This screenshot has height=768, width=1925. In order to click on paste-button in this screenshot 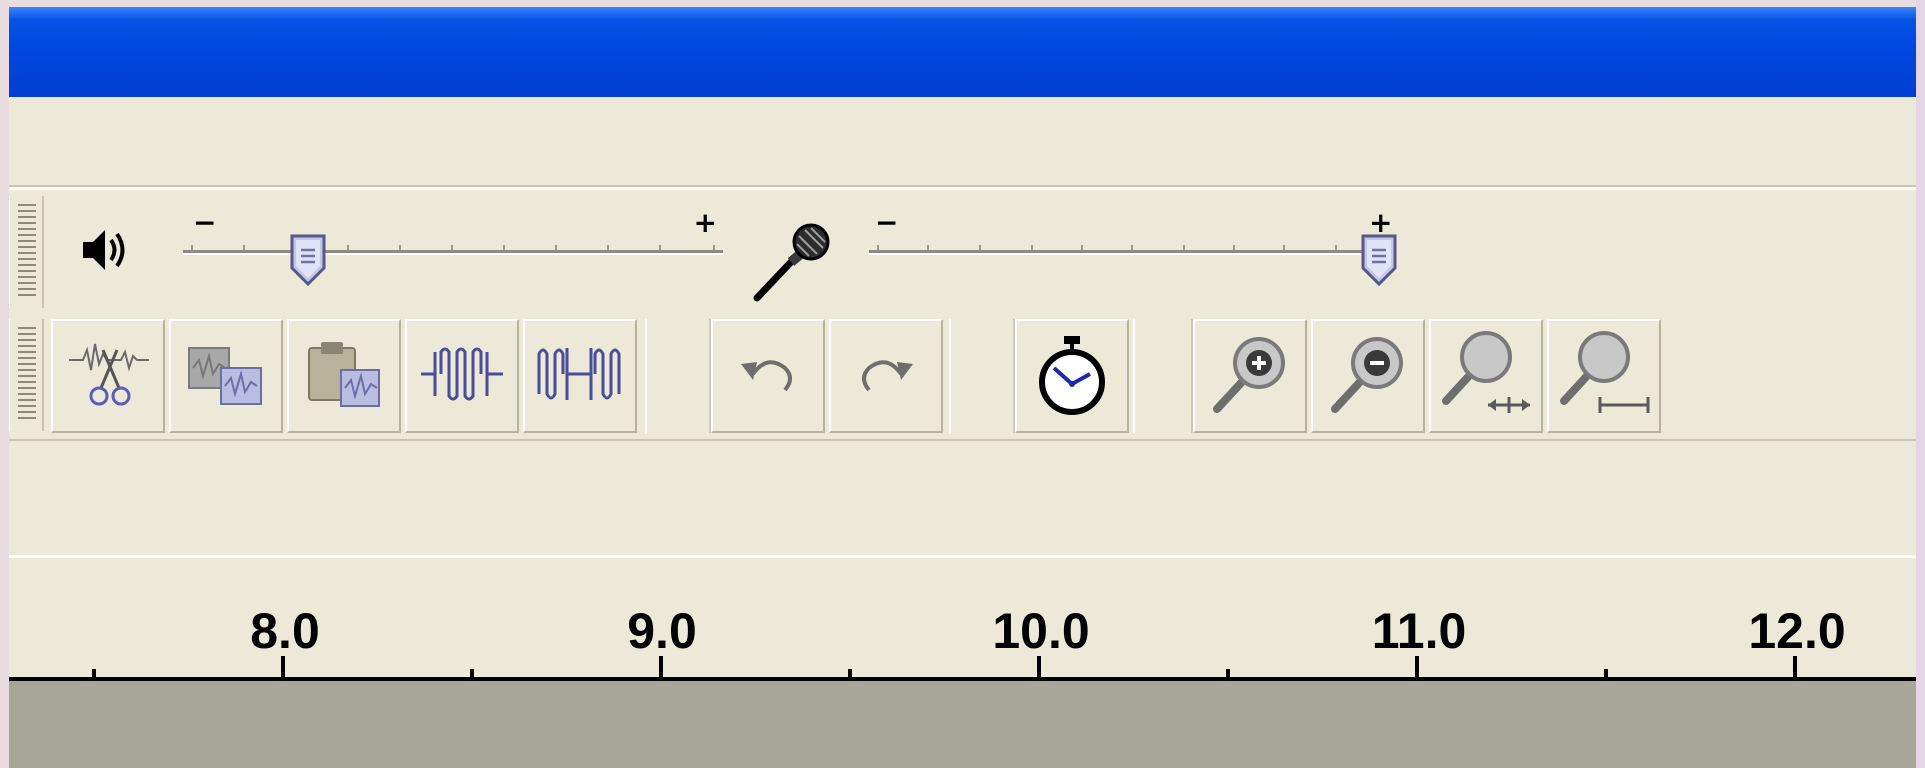, I will do `click(344, 376)`.